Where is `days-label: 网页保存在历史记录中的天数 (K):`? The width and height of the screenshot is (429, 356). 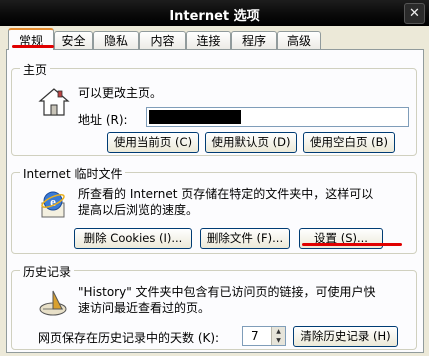
days-label: 网页保存在历史记录中的天数 (K): is located at coordinates (129, 338).